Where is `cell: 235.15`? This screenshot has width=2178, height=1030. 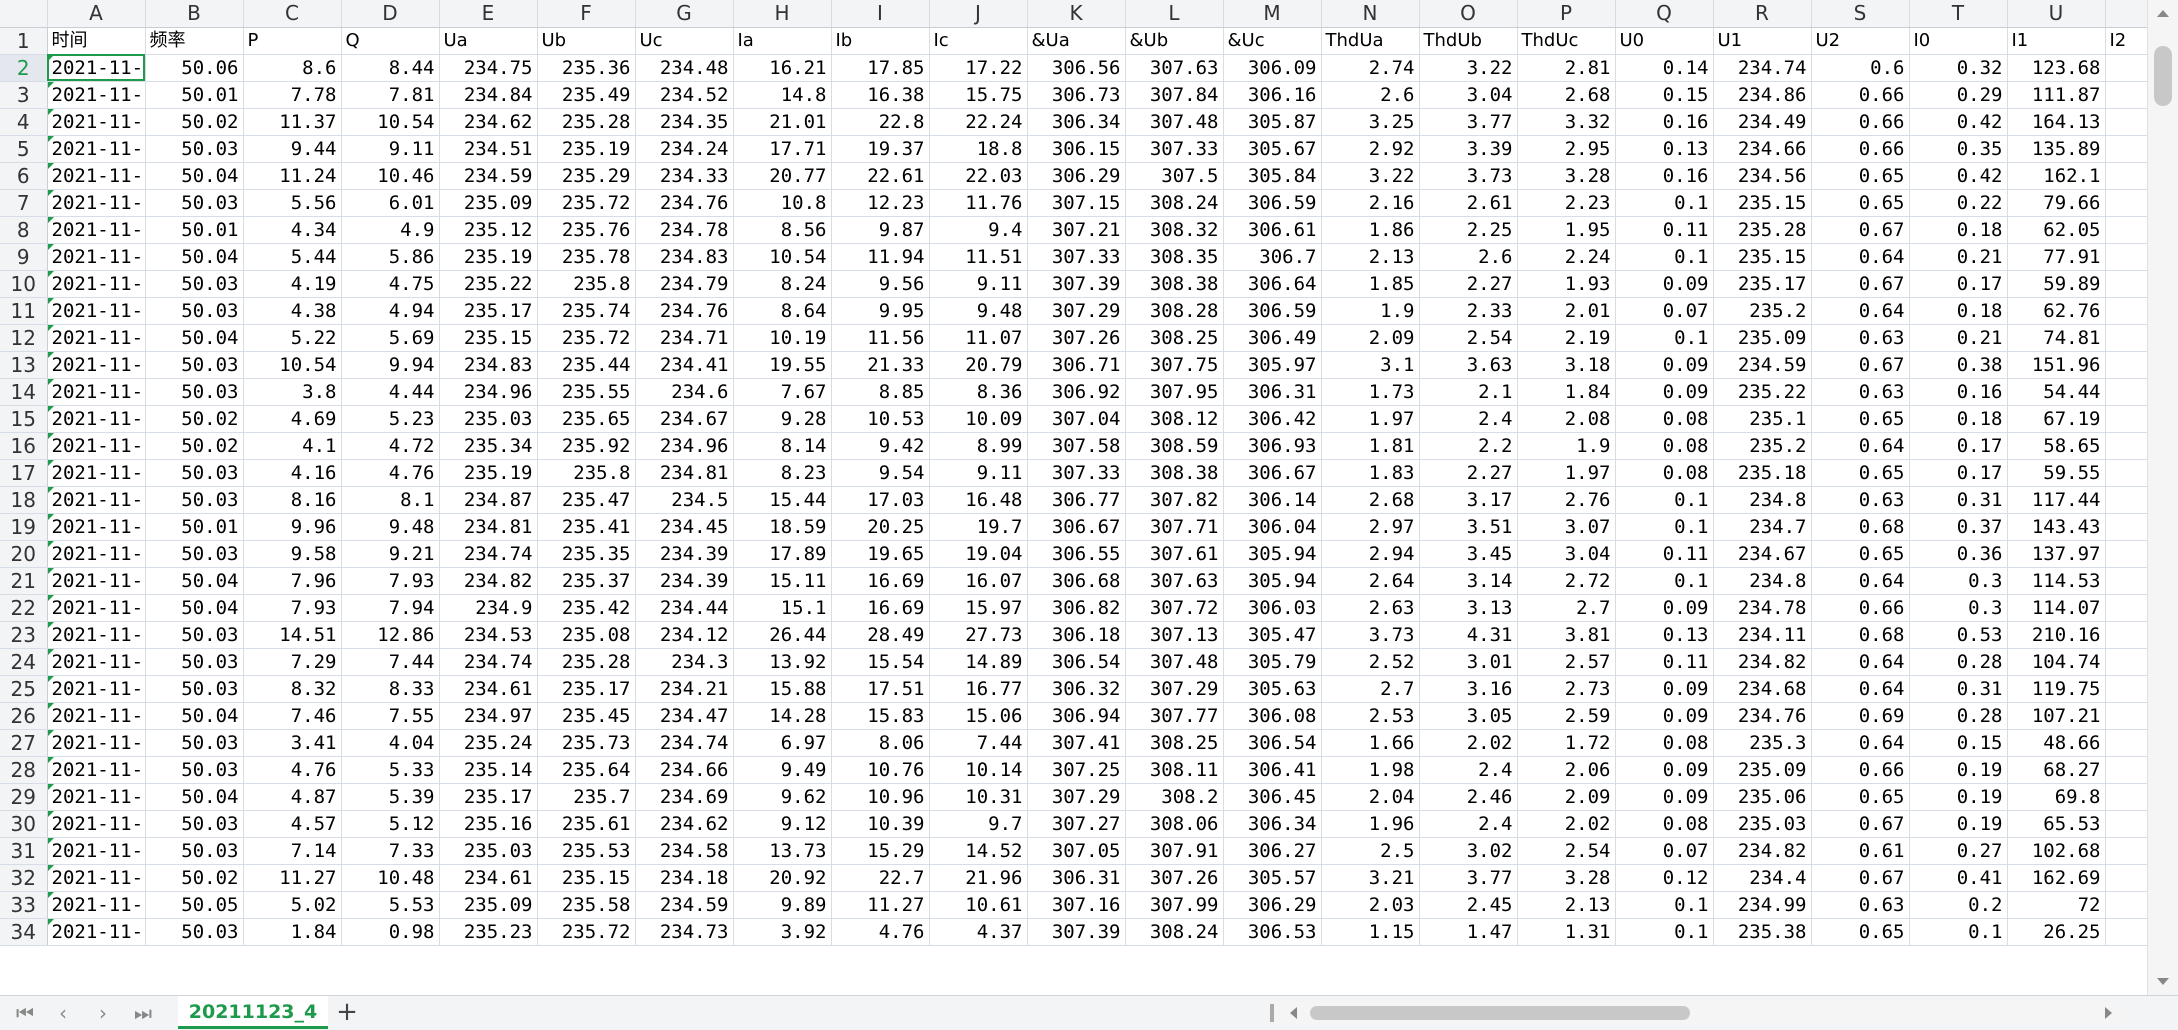 cell: 235.15 is located at coordinates (1762, 203).